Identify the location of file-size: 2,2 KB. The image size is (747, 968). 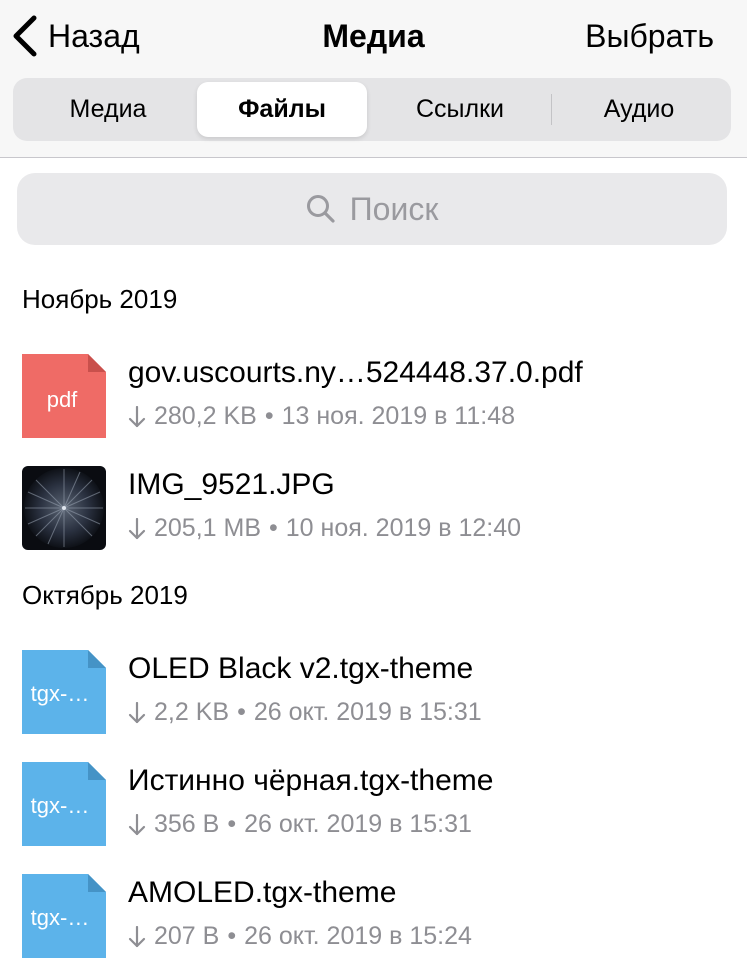
(192, 712).